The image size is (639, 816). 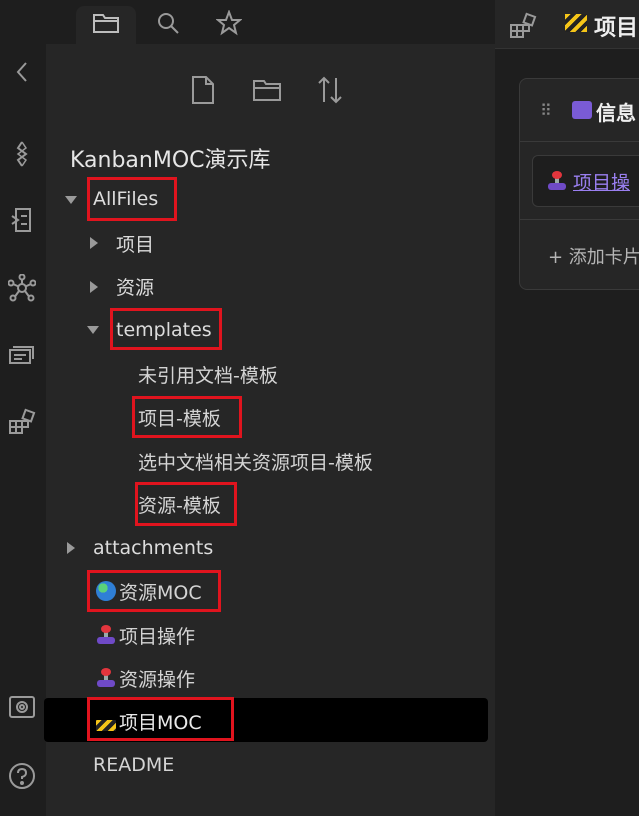 What do you see at coordinates (22, 776) in the screenshot?
I see `help-icon` at bounding box center [22, 776].